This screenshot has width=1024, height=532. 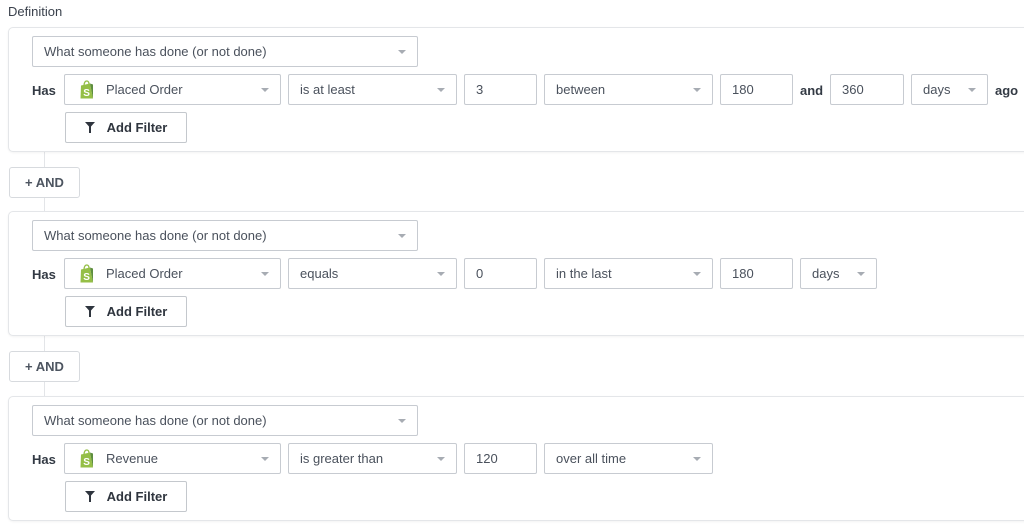 I want to click on event-value: Revenue, so click(x=132, y=458).